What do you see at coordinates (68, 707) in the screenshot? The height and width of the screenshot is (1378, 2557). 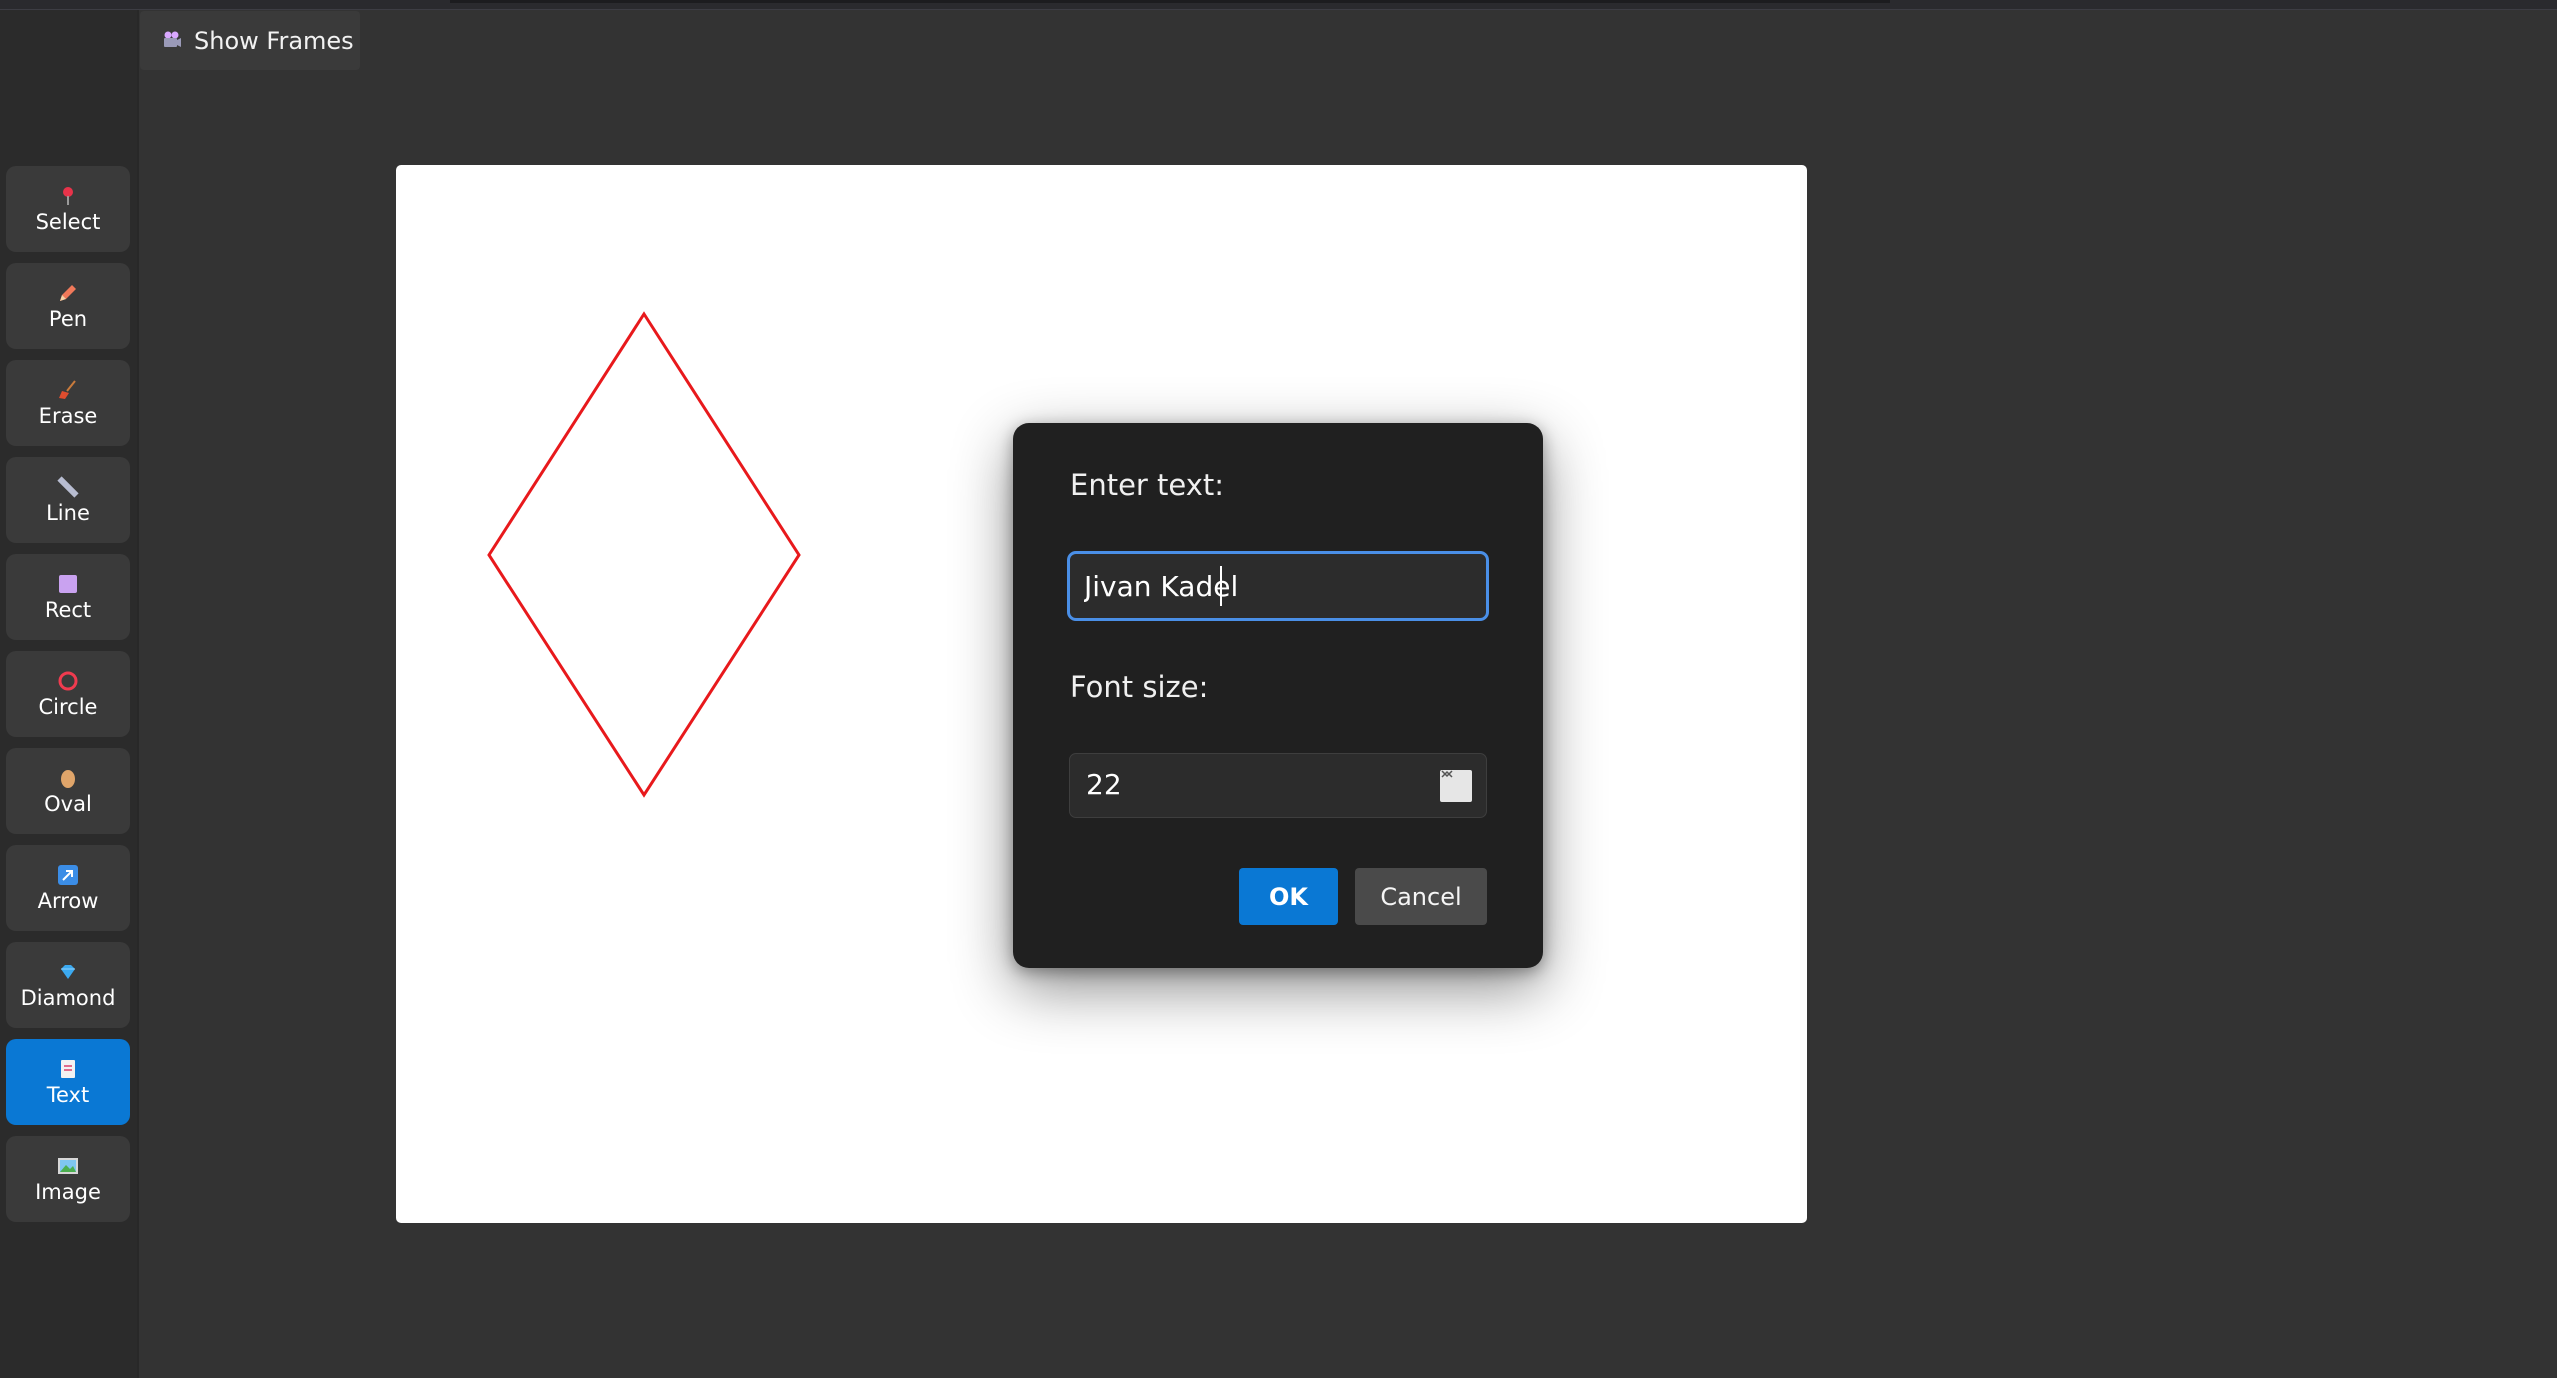 I see `tool-circle-label: Circle` at bounding box center [68, 707].